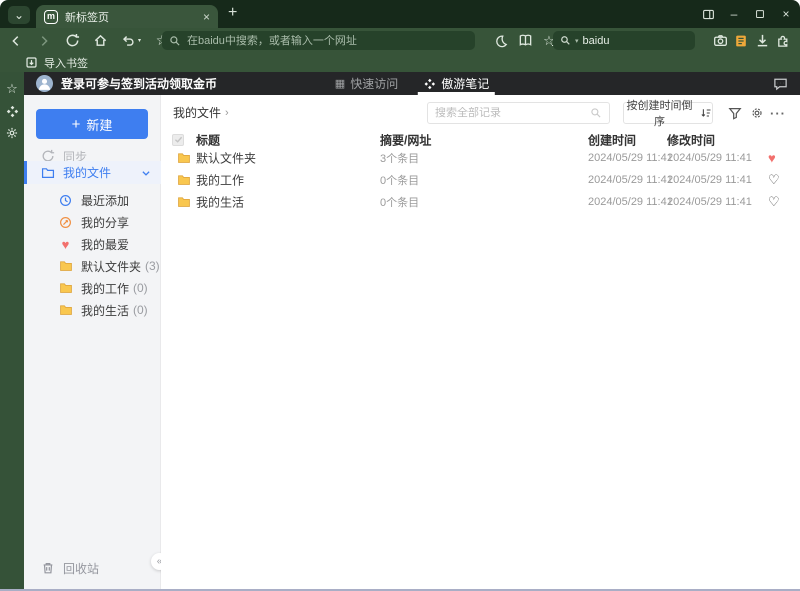  I want to click on sidebar-item-recent: 最近添加, so click(92, 200).